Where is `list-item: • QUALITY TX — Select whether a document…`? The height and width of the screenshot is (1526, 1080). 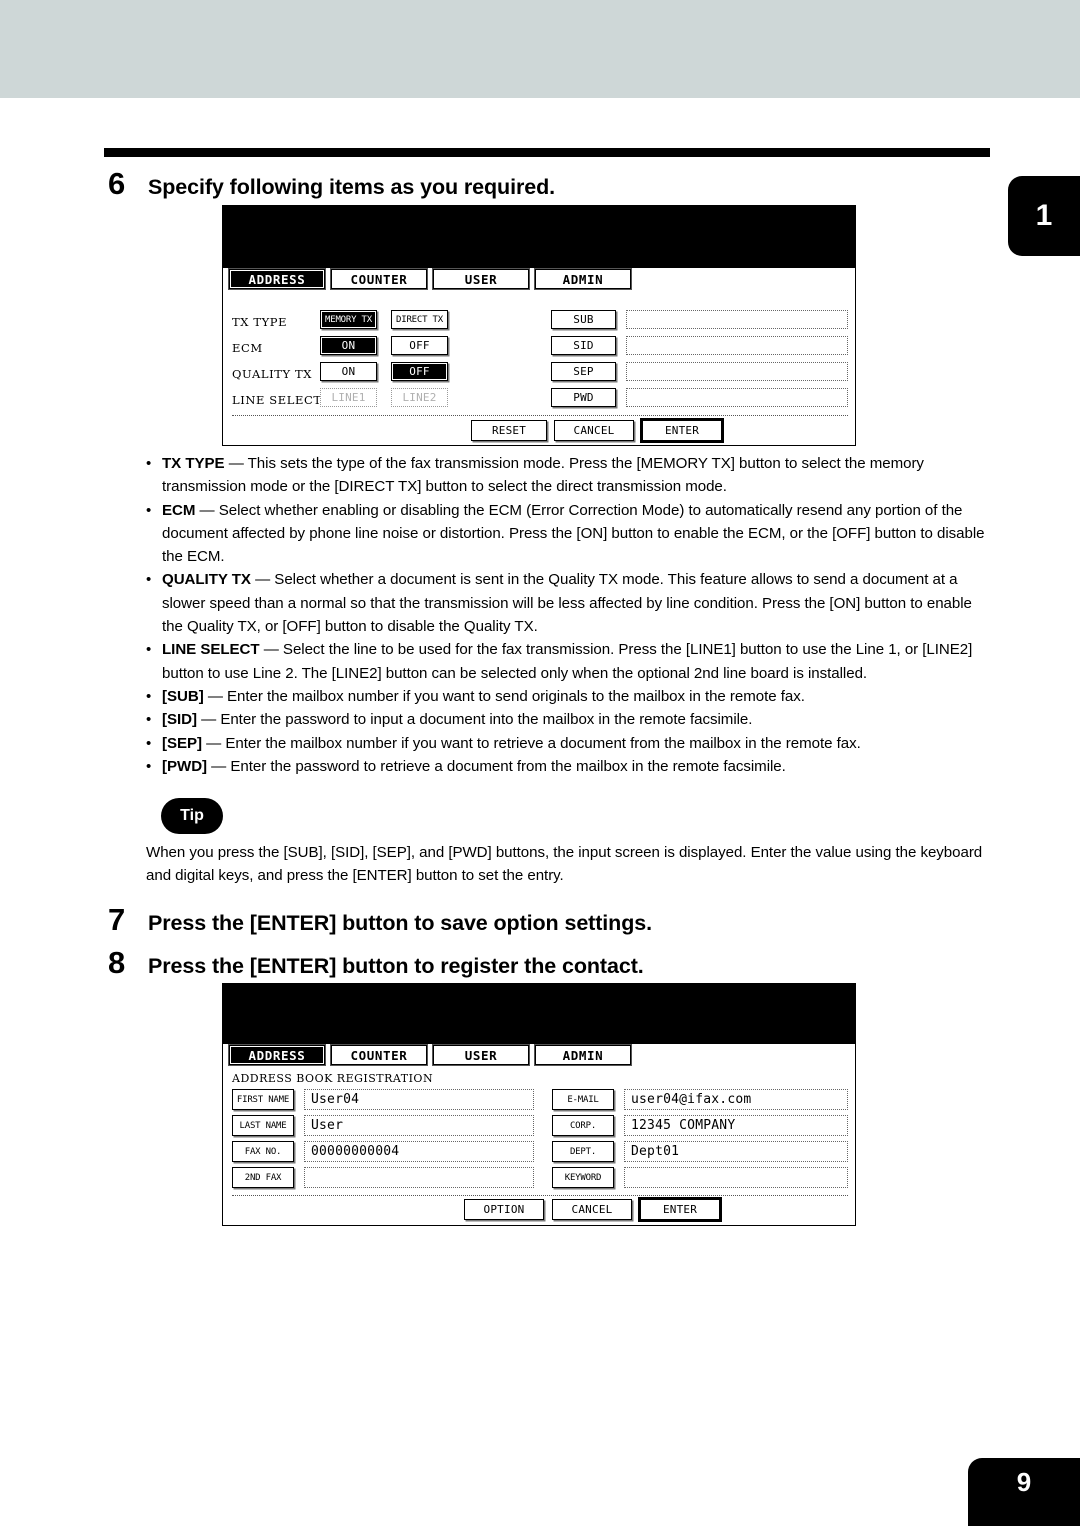 list-item: • QUALITY TX — Select whether a document… is located at coordinates (568, 603).